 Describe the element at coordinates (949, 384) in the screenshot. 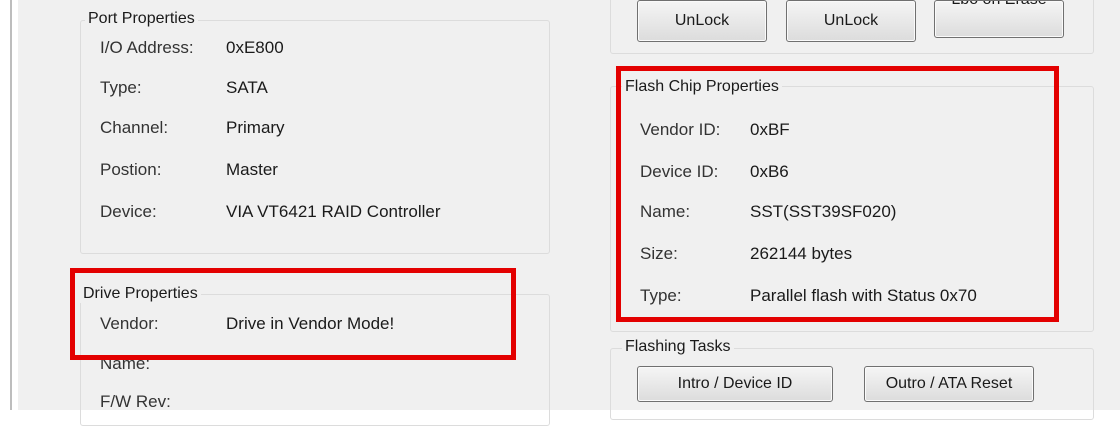

I see `outro-ata-reset-button: Outro / ATA Reset` at that location.